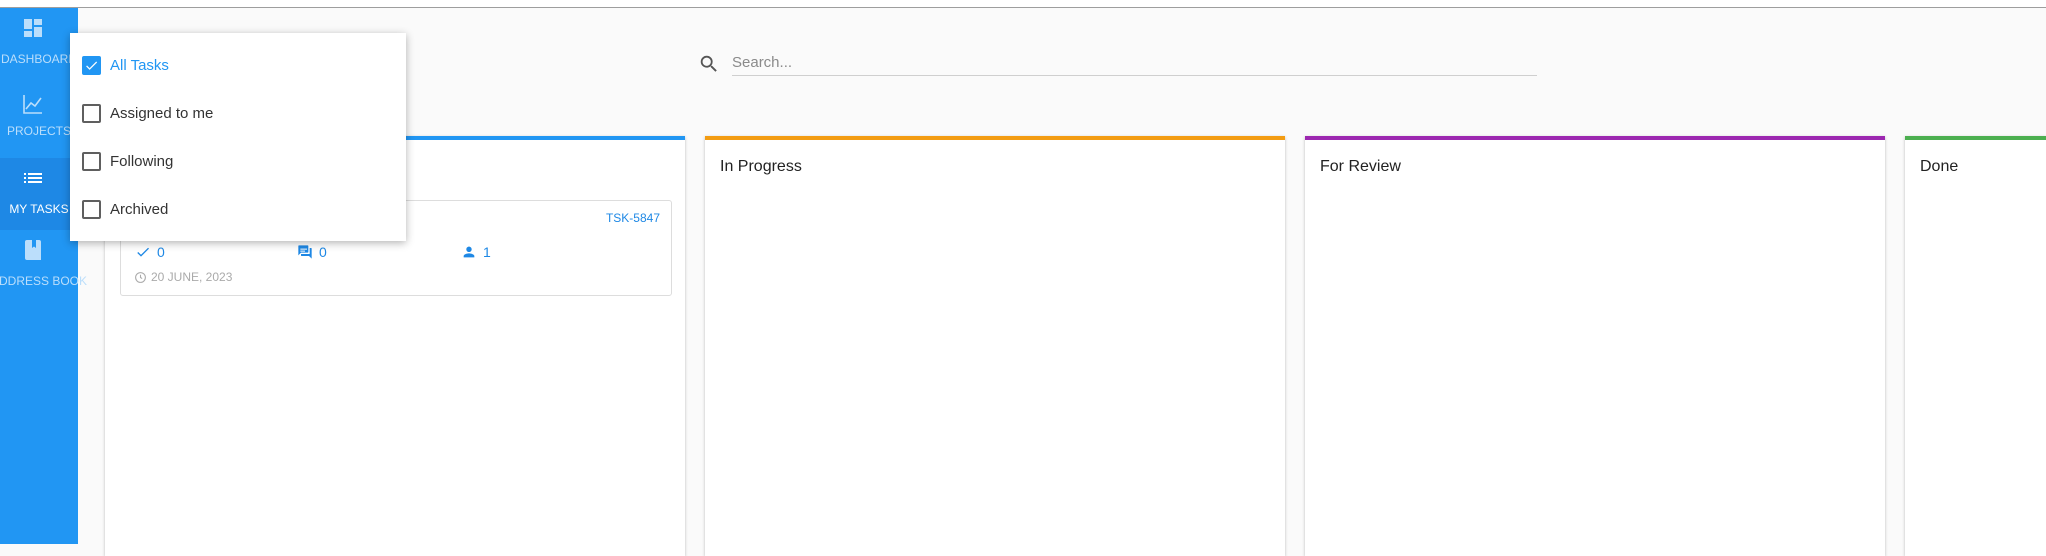 This screenshot has height=556, width=2046. I want to click on checks-count: 0, so click(150, 252).